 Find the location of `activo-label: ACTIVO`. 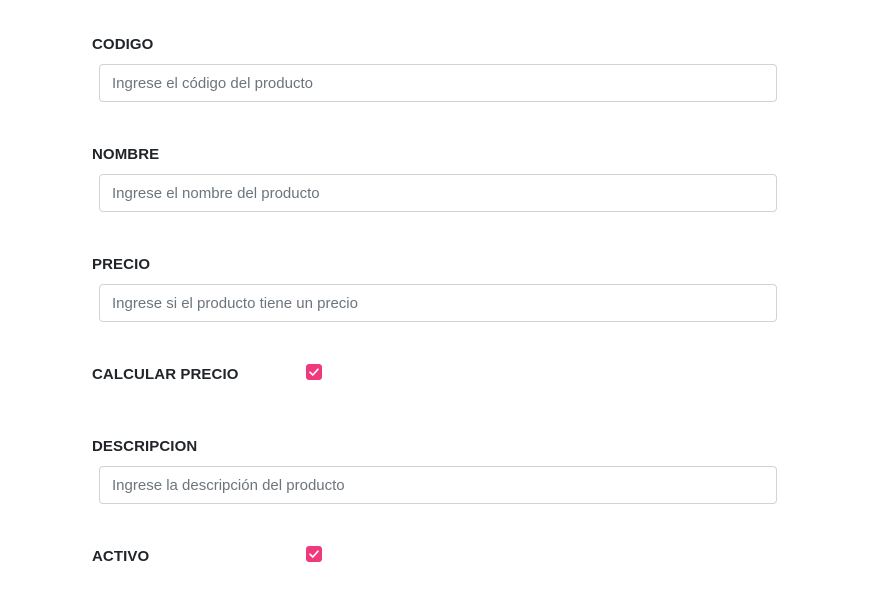

activo-label: ACTIVO is located at coordinates (121, 556).